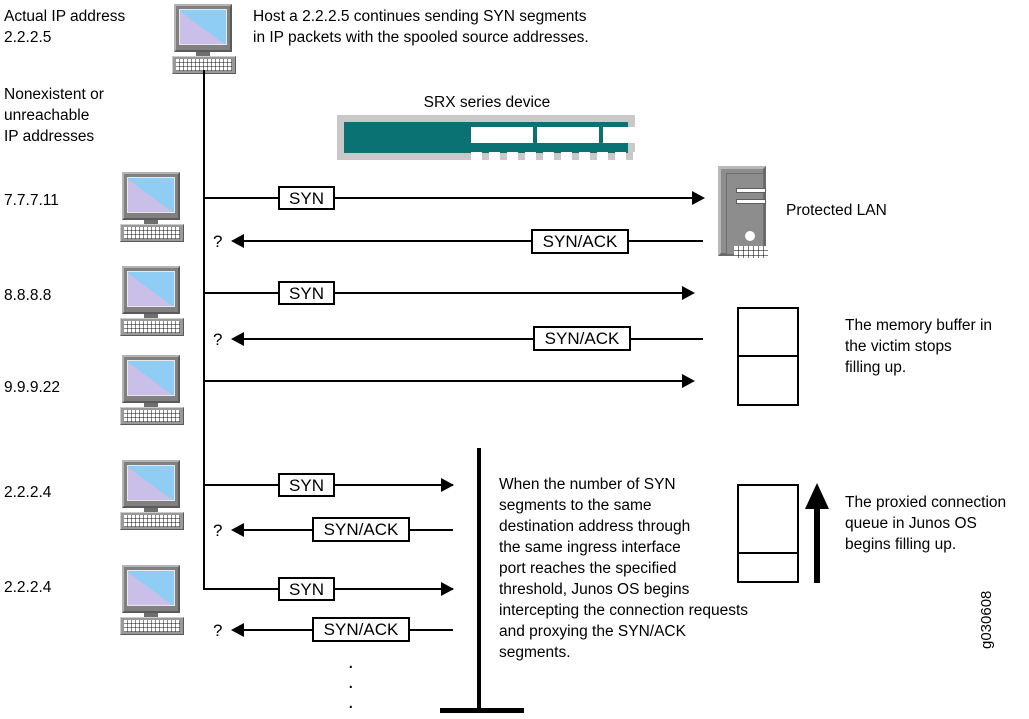  I want to click on flow-1-syn-ack-box: SYN/ACK, so click(580, 241).